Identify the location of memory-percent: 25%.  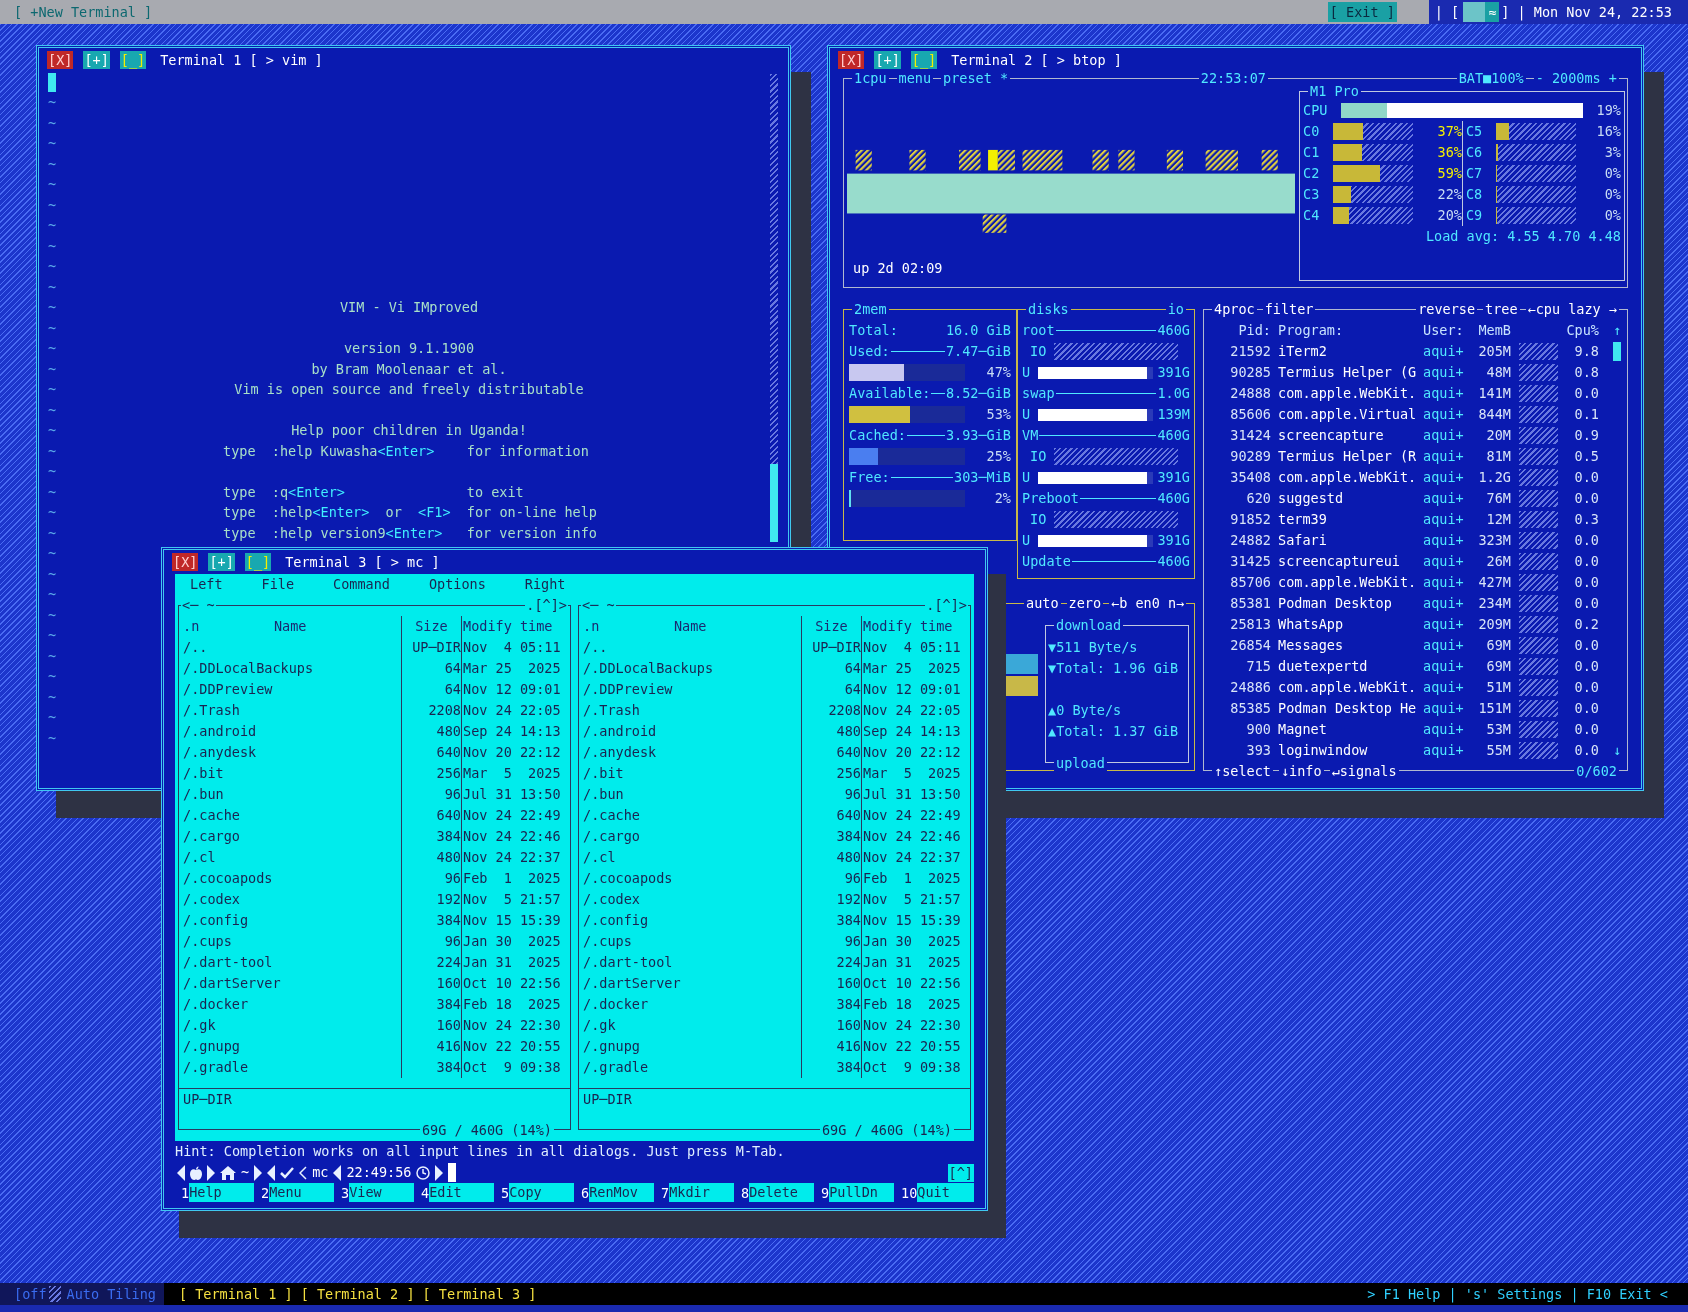
(998, 456).